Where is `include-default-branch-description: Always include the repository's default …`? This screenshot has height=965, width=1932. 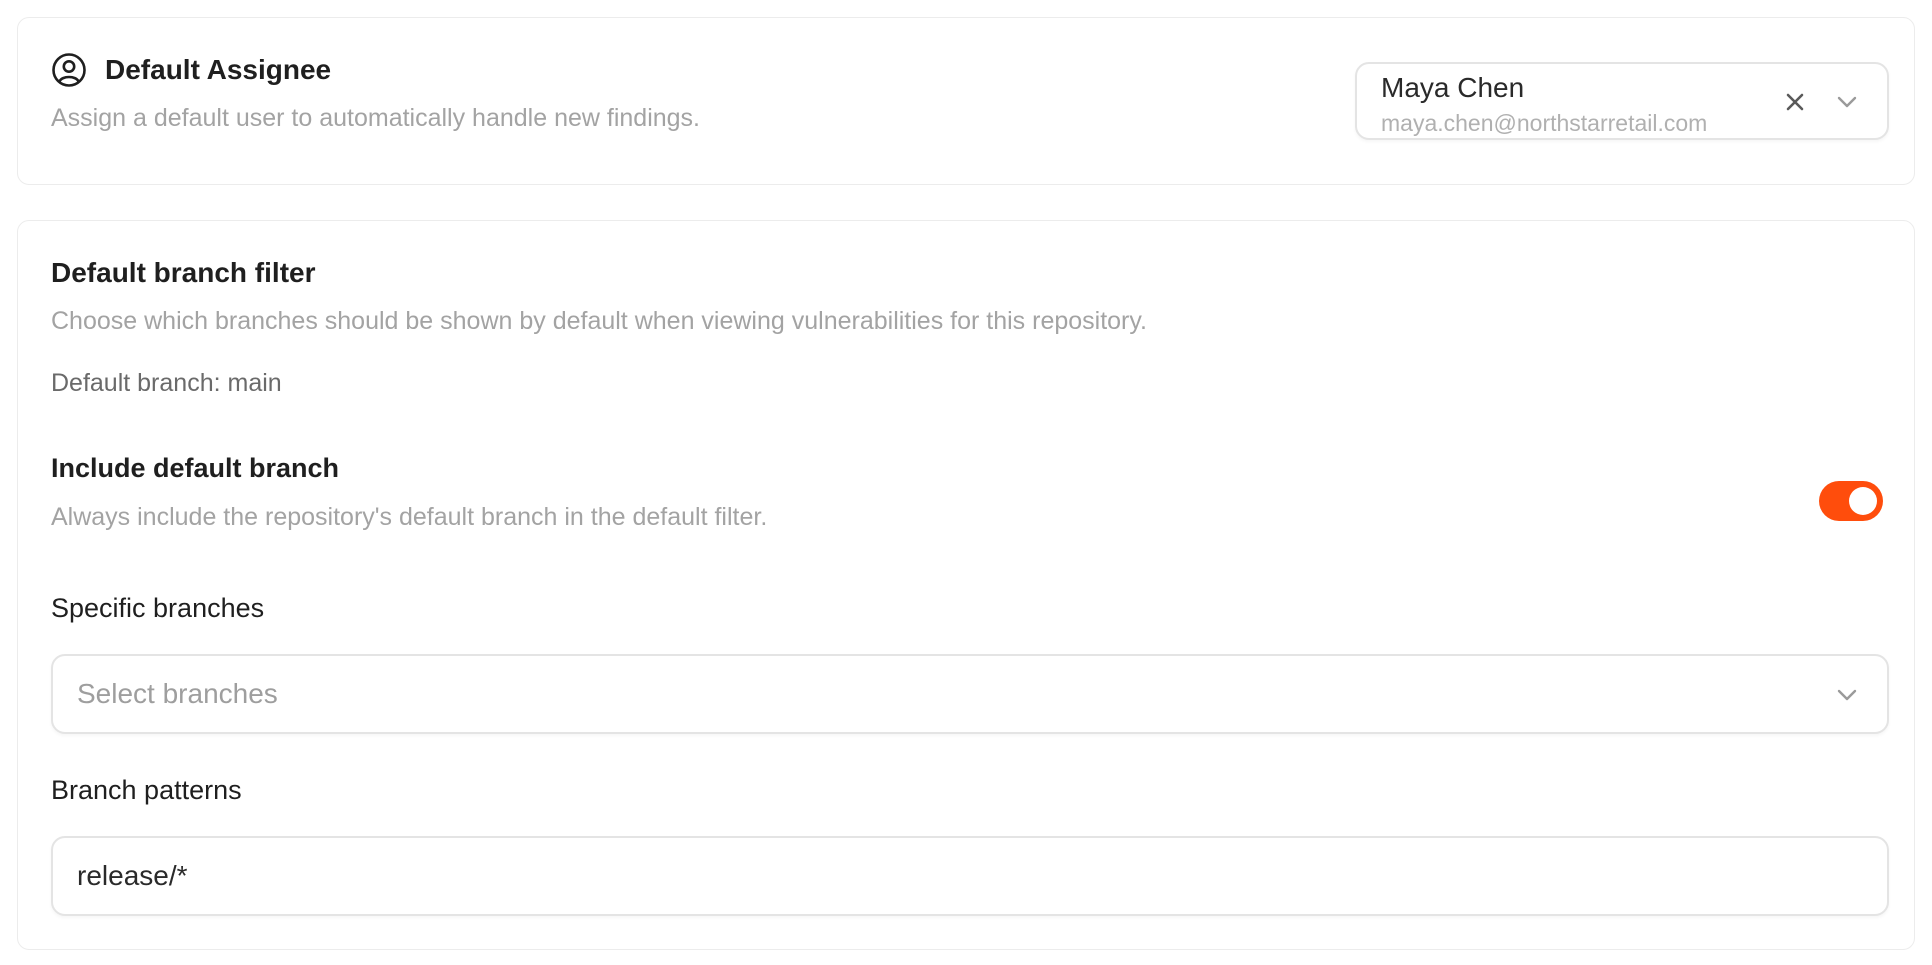
include-default-branch-description: Always include the repository's default … is located at coordinates (409, 517).